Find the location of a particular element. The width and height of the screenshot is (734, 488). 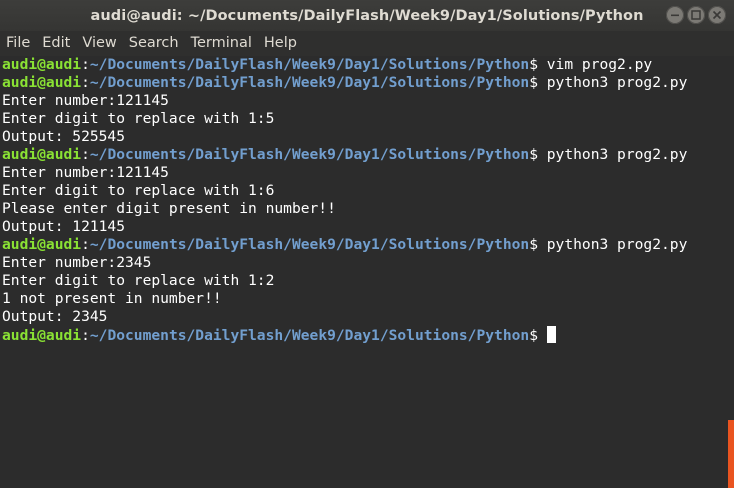

output-text: Enter digit to replace with 1:6 is located at coordinates (138, 190).